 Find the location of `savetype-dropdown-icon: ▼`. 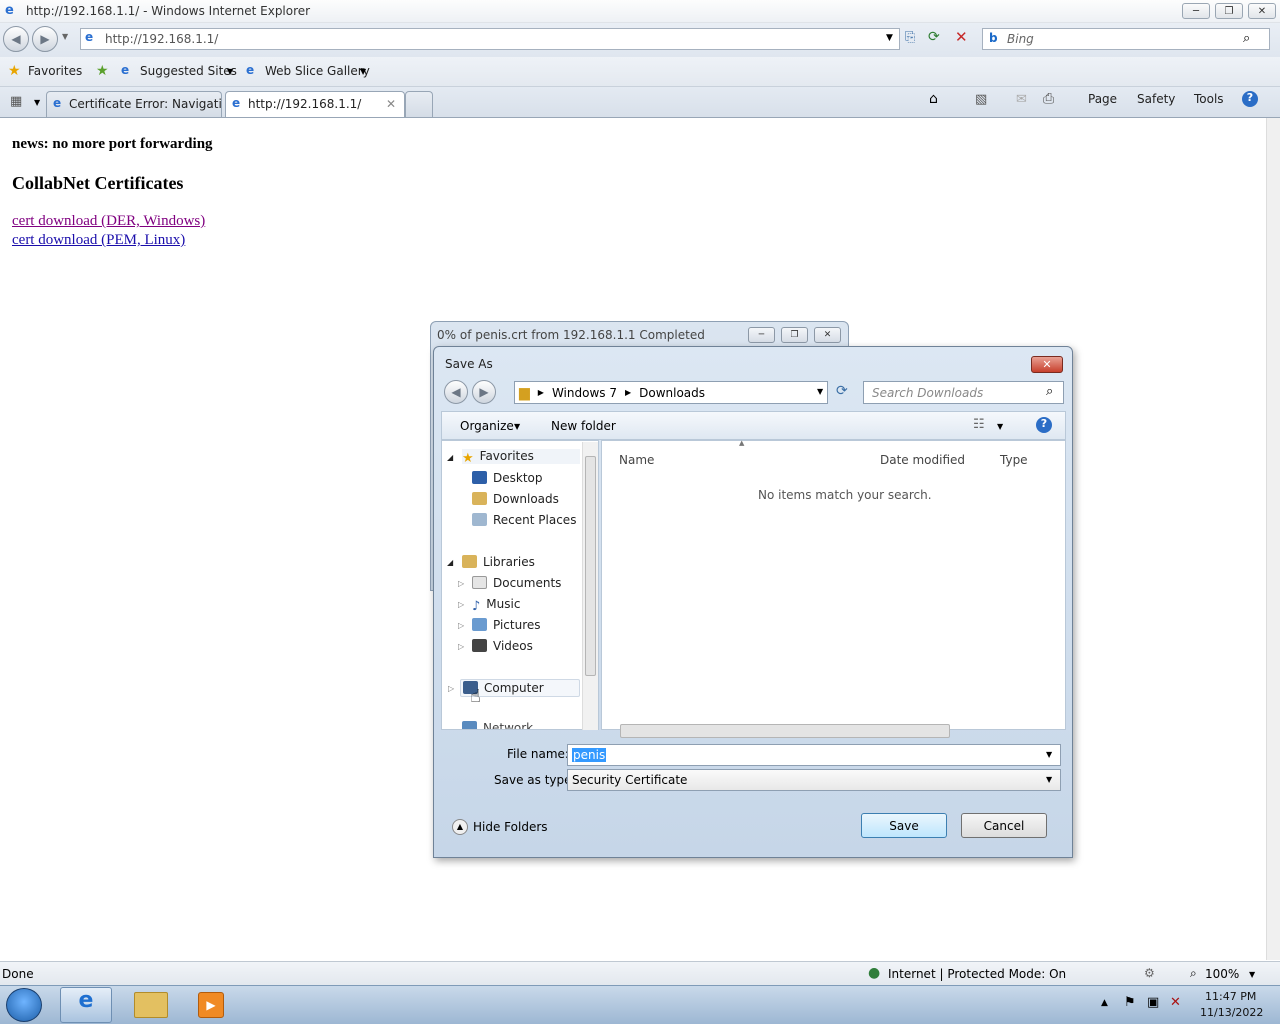

savetype-dropdown-icon: ▼ is located at coordinates (1049, 779).